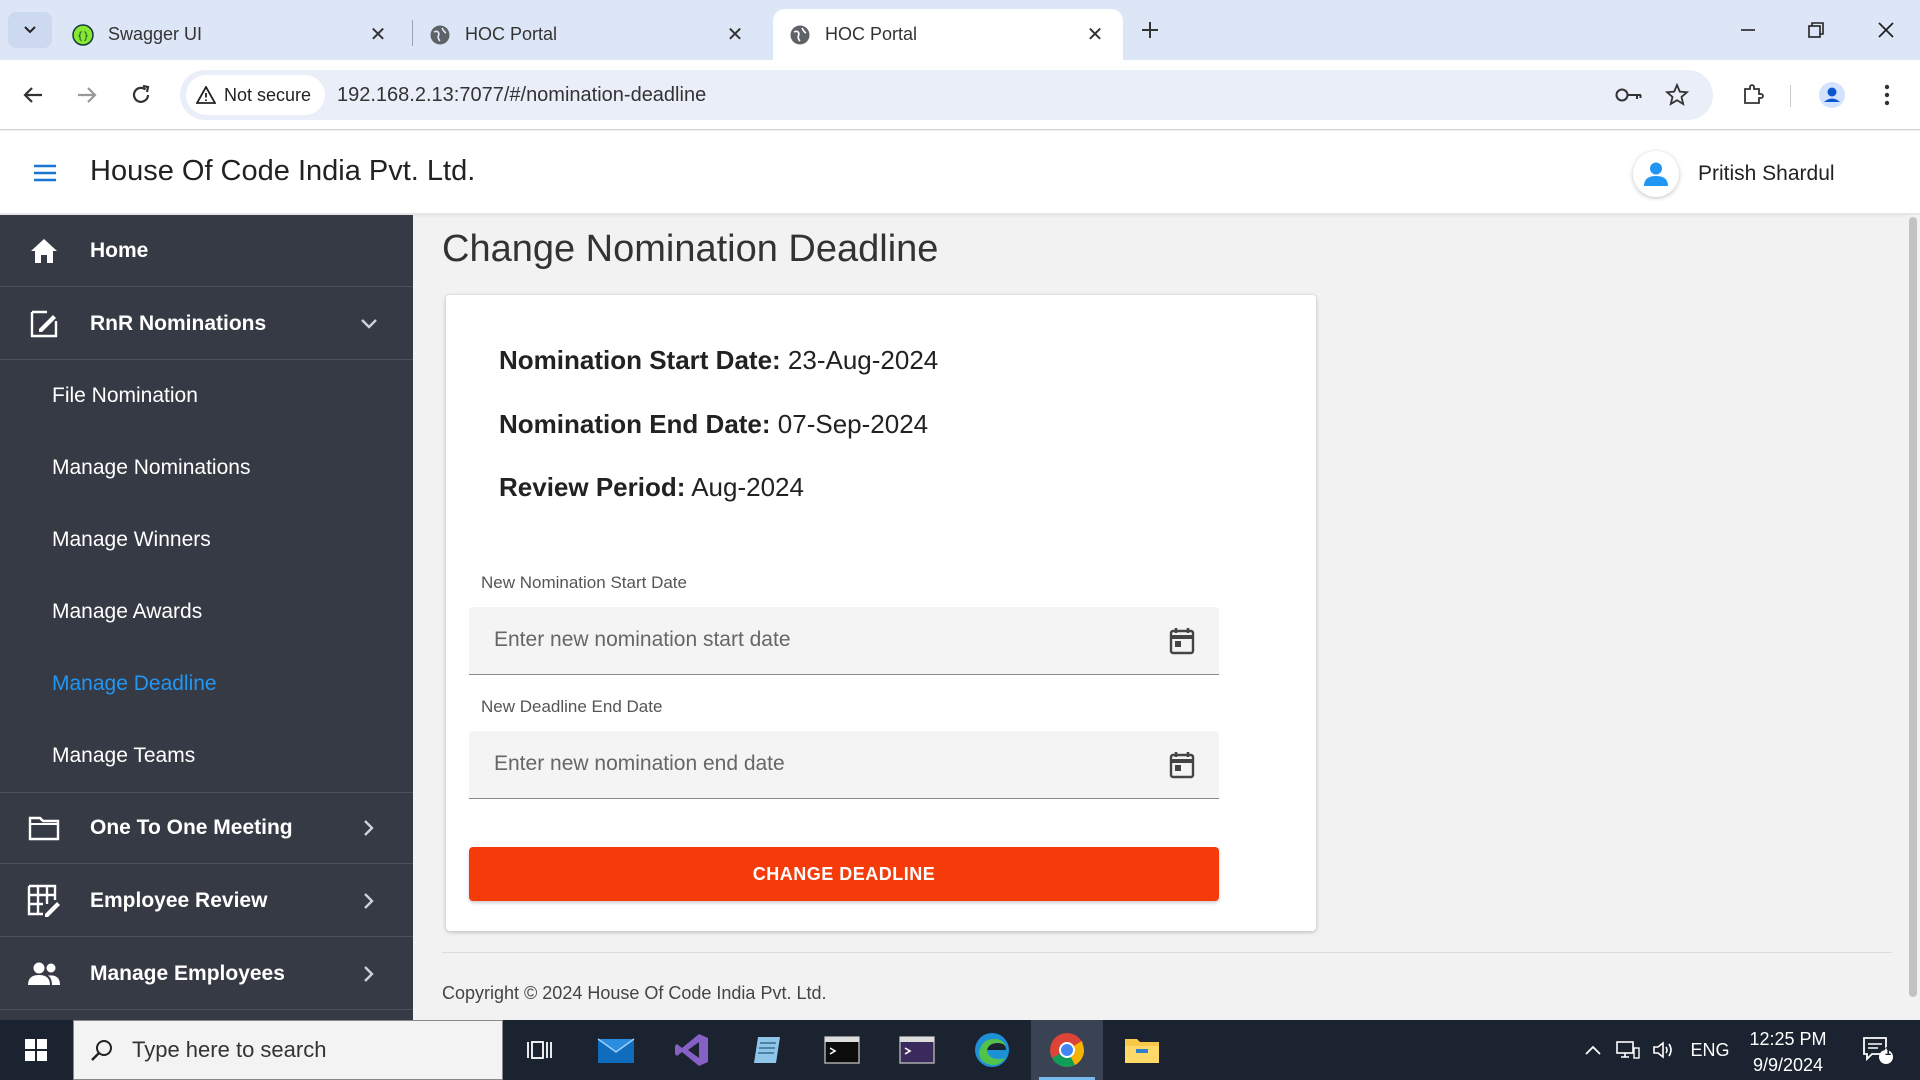 The height and width of the screenshot is (1080, 1920). I want to click on sidebar-item-rnr-nominations: RnR Nominations, so click(206, 324).